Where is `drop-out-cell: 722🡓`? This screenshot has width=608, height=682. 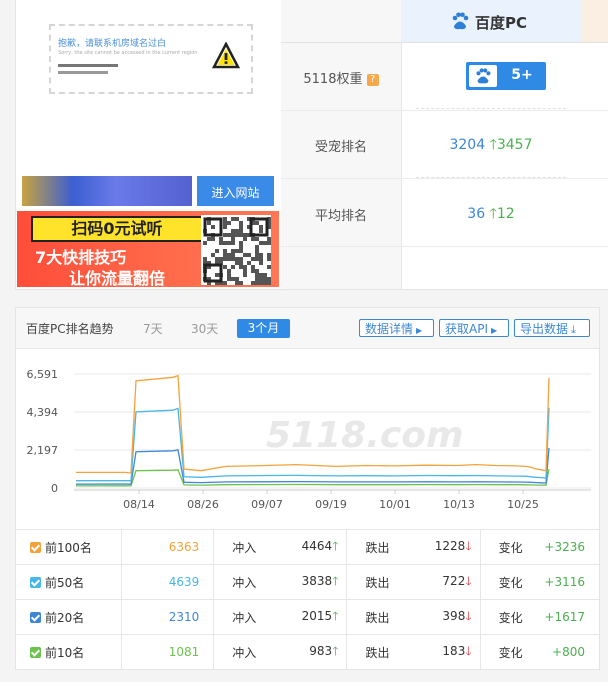 drop-out-cell: 722🡓 is located at coordinates (446, 582).